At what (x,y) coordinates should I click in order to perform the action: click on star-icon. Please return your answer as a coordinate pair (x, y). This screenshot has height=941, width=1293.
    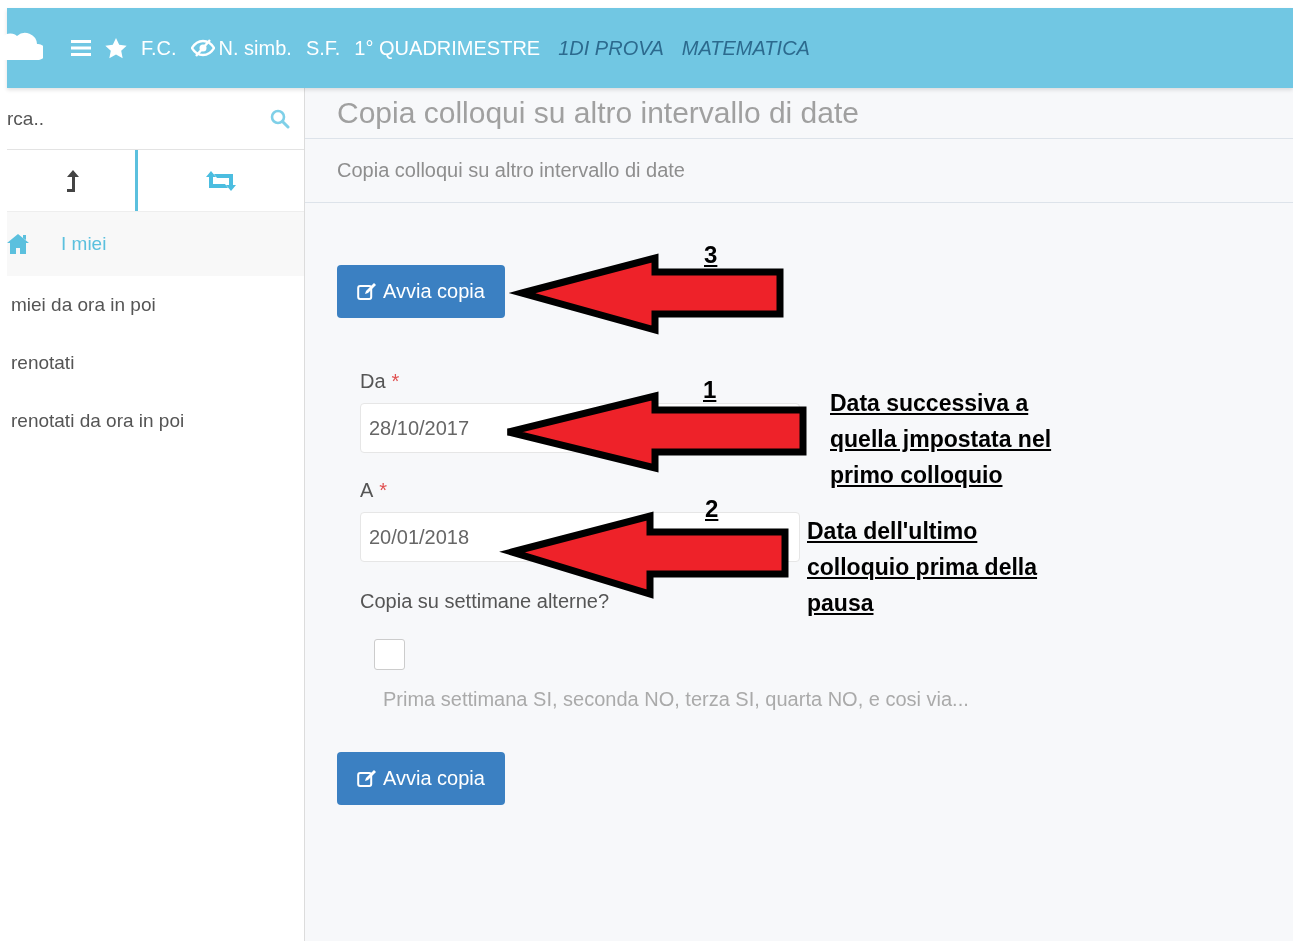
    Looking at the image, I should click on (116, 48).